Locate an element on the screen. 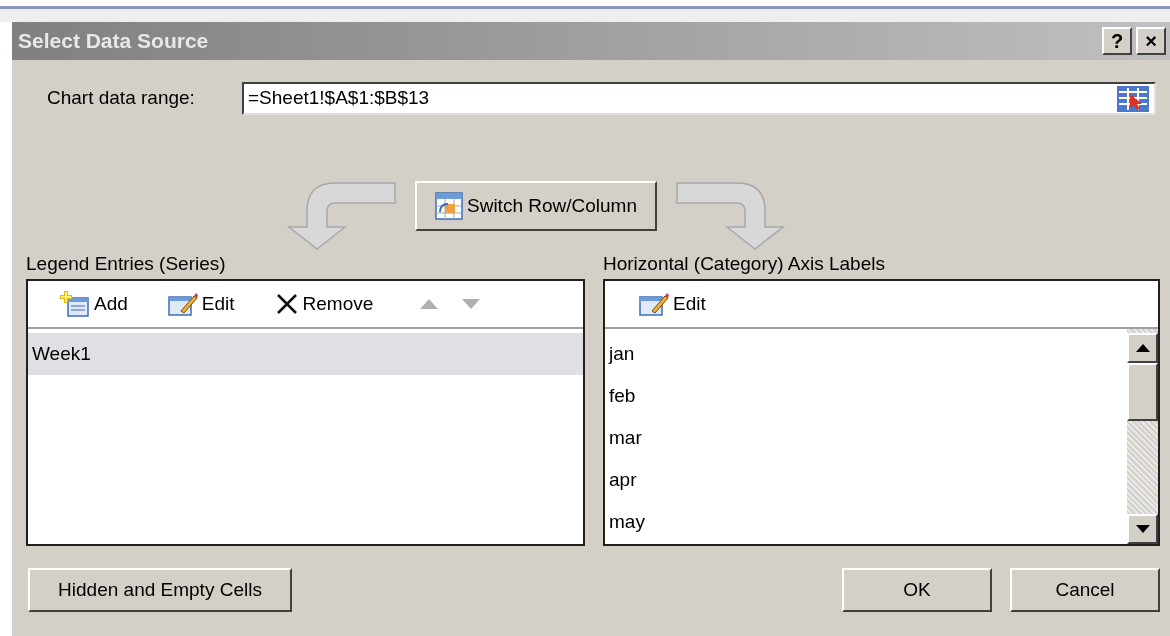 The width and height of the screenshot is (1170, 636). ok-button: OK is located at coordinates (917, 590).